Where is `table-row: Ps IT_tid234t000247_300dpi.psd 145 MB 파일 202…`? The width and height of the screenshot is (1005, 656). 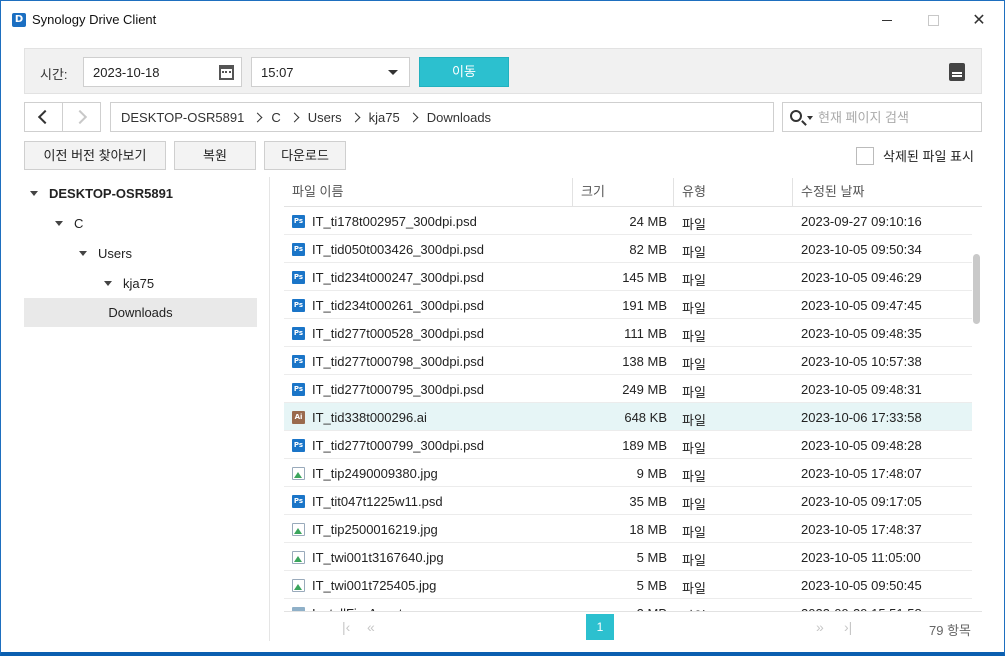 table-row: Ps IT_tid234t000247_300dpi.psd 145 MB 파일 202… is located at coordinates (628, 277).